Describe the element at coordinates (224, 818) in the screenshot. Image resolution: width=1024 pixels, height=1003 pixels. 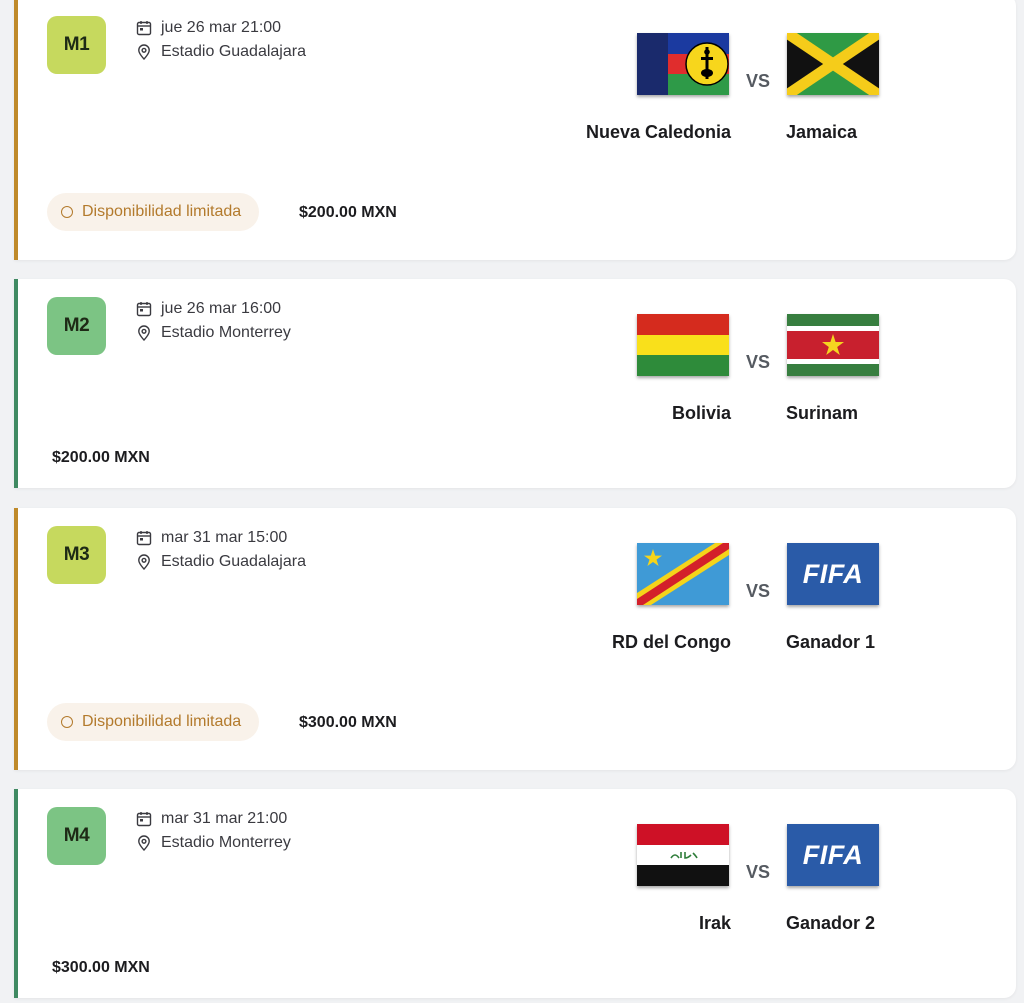
I see `match-datetime: mar 31 mar 21:00` at that location.